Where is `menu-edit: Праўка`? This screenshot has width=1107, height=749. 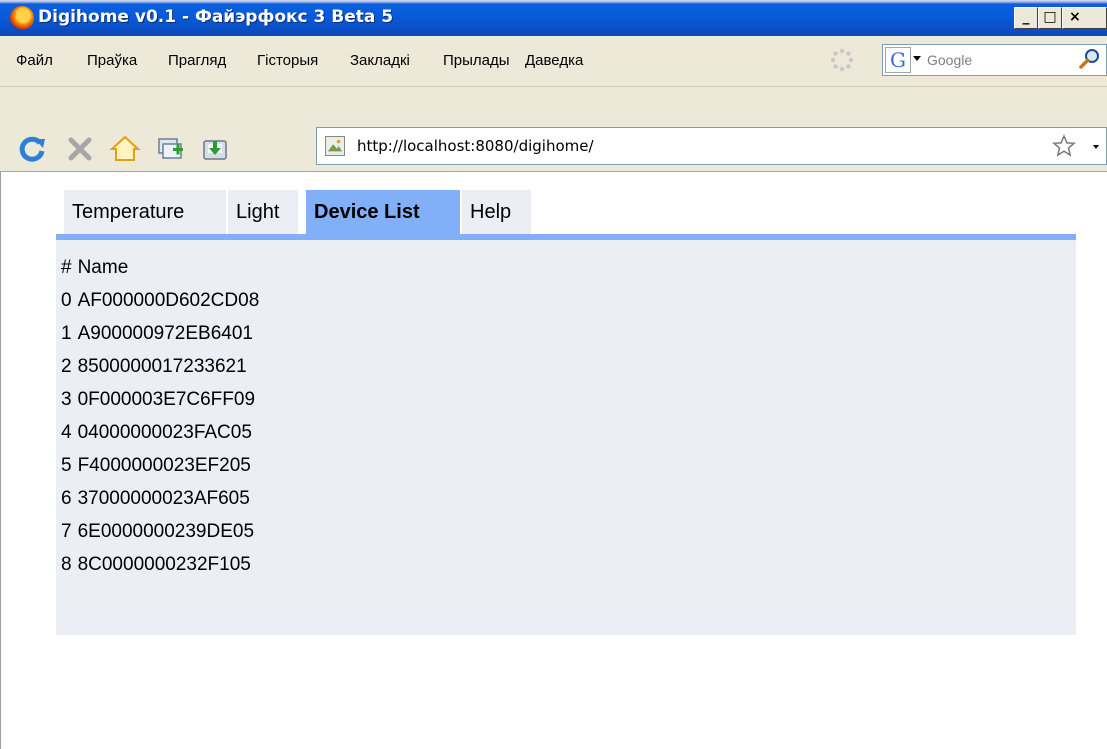 menu-edit: Праўка is located at coordinates (112, 60).